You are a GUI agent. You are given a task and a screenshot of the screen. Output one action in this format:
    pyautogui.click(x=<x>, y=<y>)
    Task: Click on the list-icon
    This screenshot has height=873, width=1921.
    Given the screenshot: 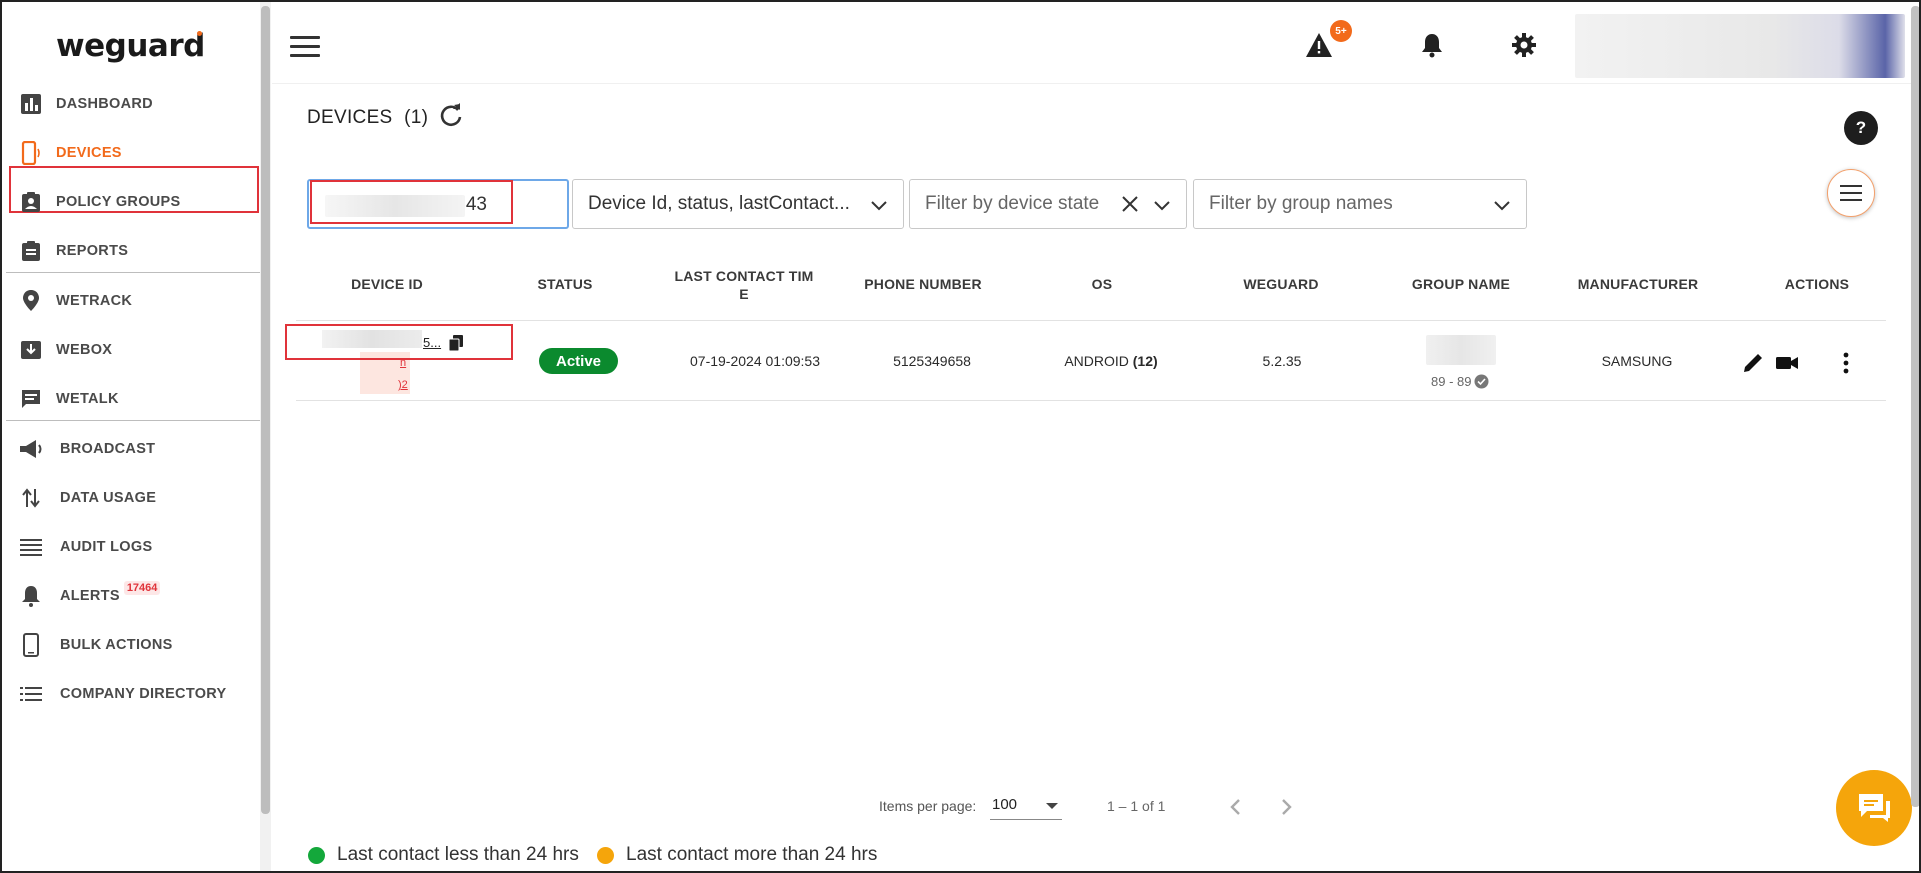 What is the action you would take?
    pyautogui.click(x=31, y=694)
    